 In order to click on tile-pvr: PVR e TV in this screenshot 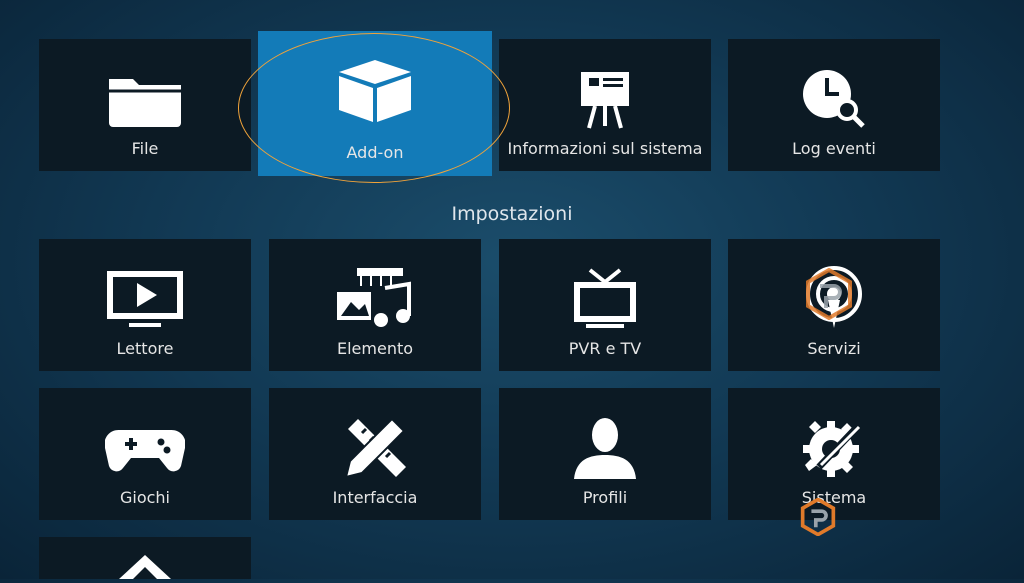, I will do `click(605, 305)`.